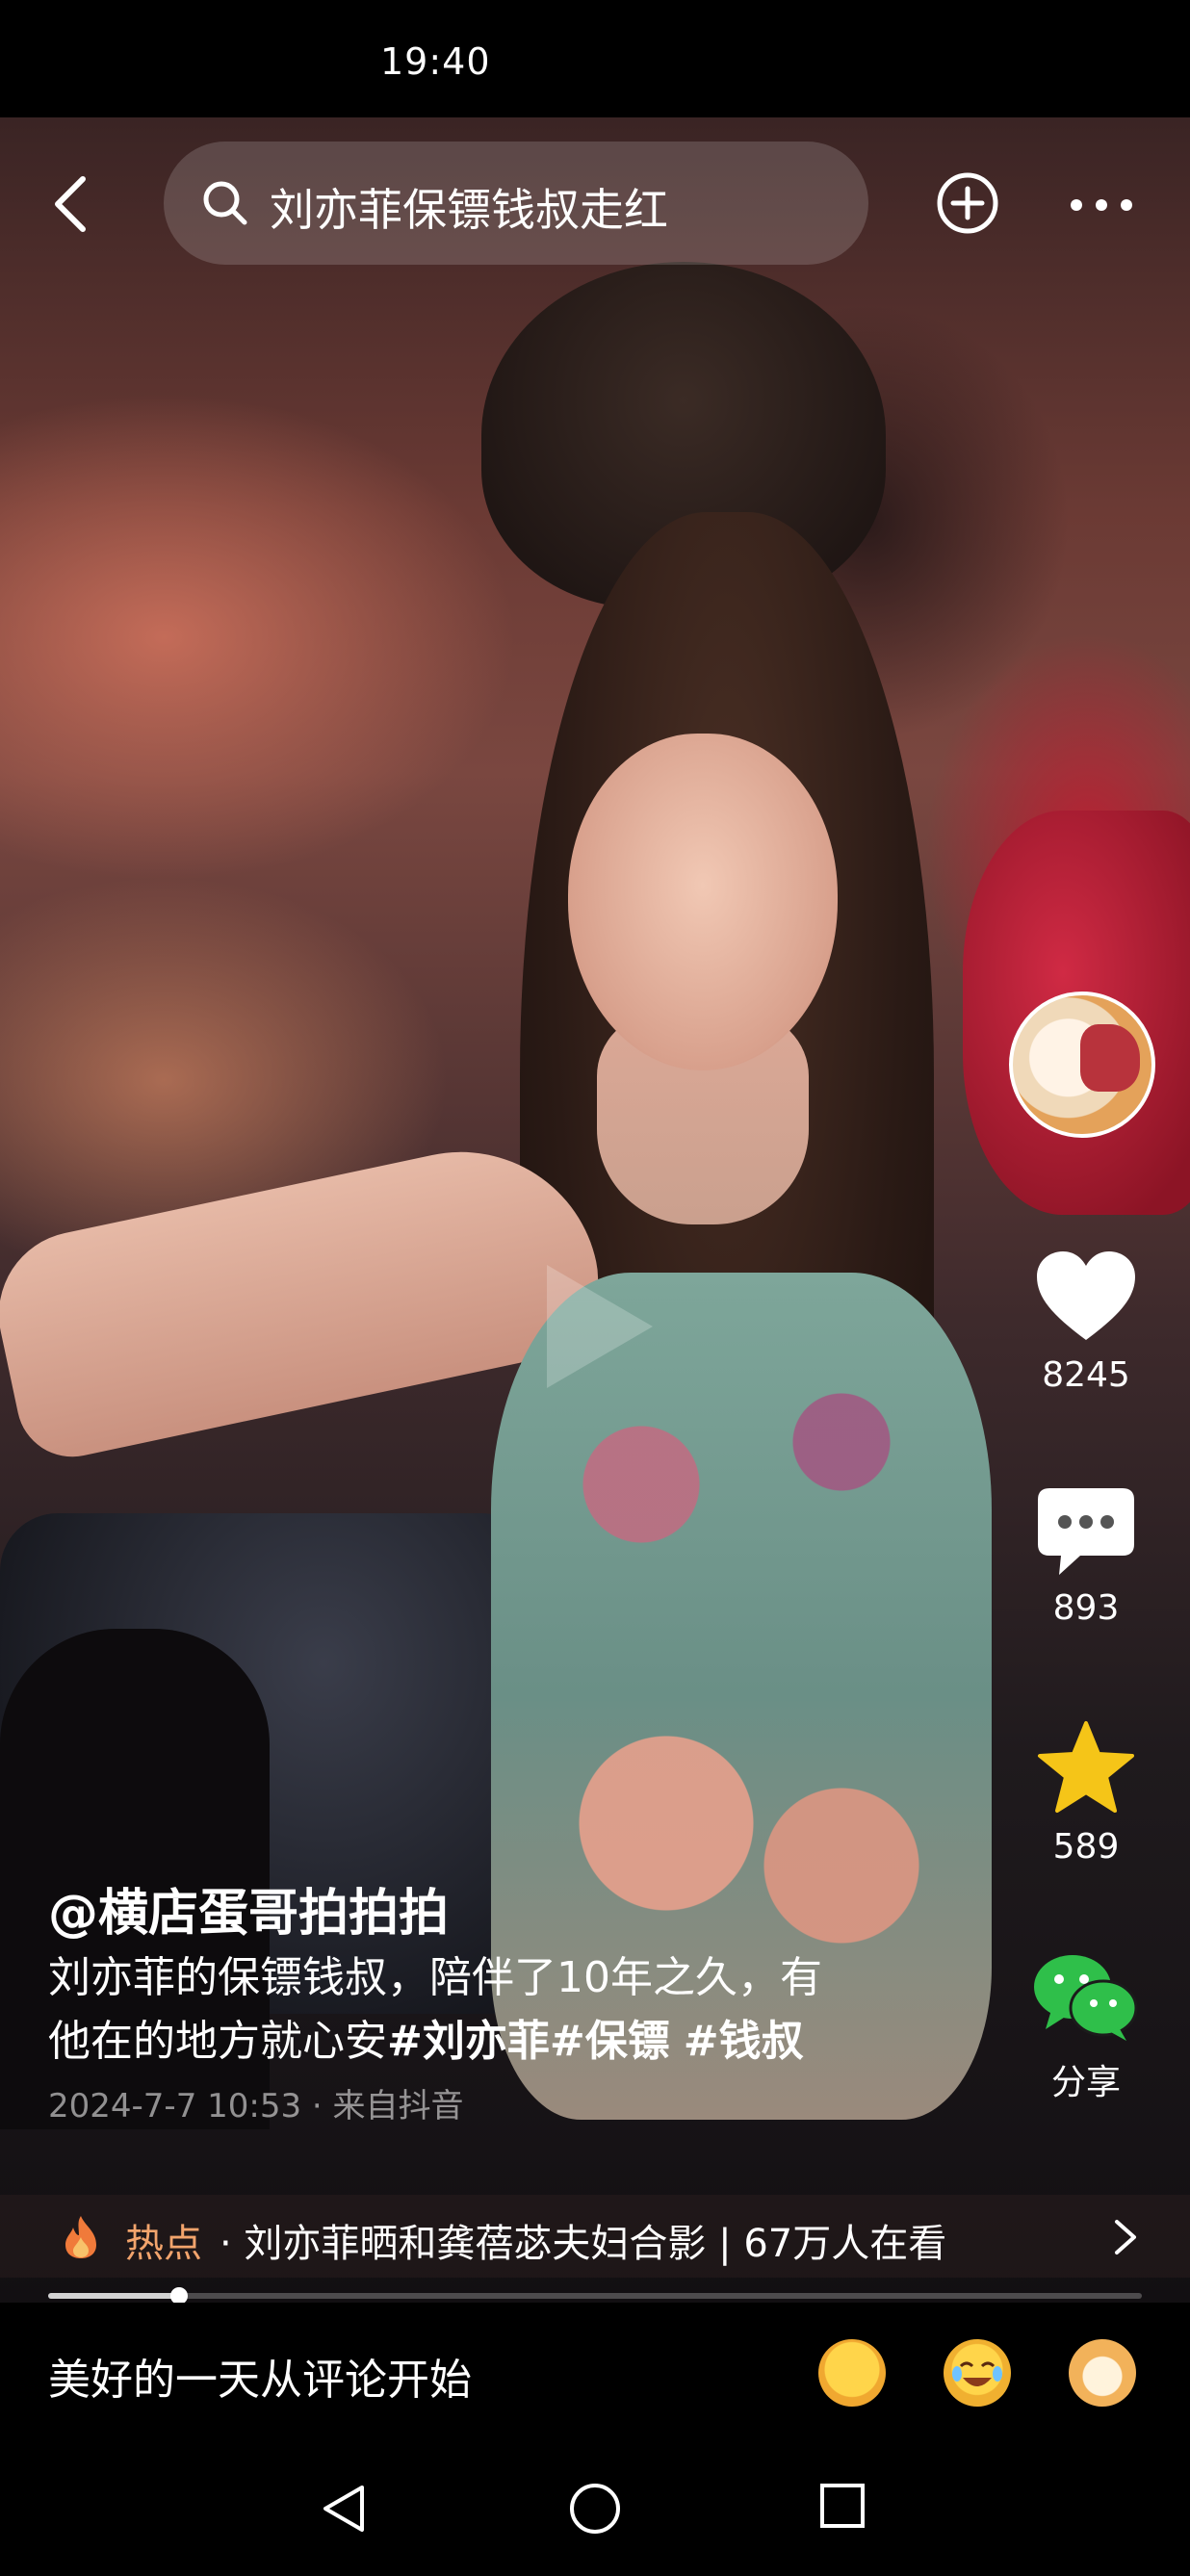 Image resolution: width=1190 pixels, height=2576 pixels. I want to click on like-button: 8245, so click(1086, 1321).